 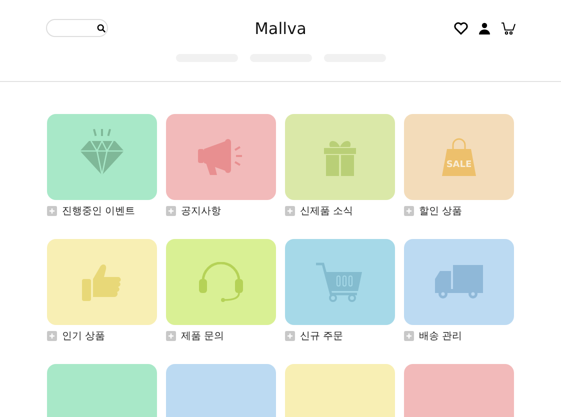 I want to click on category-label: 신제품 소식, so click(x=327, y=211).